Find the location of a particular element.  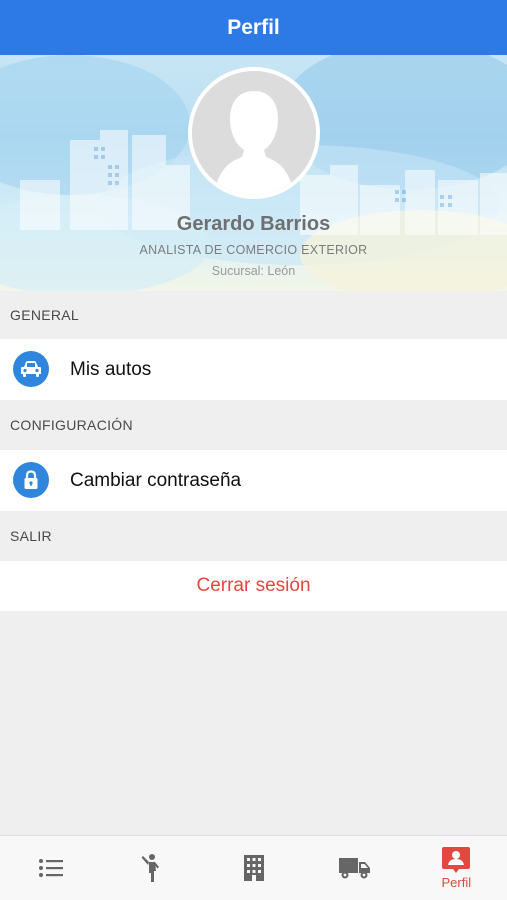

page-title: Perfil is located at coordinates (253, 27).